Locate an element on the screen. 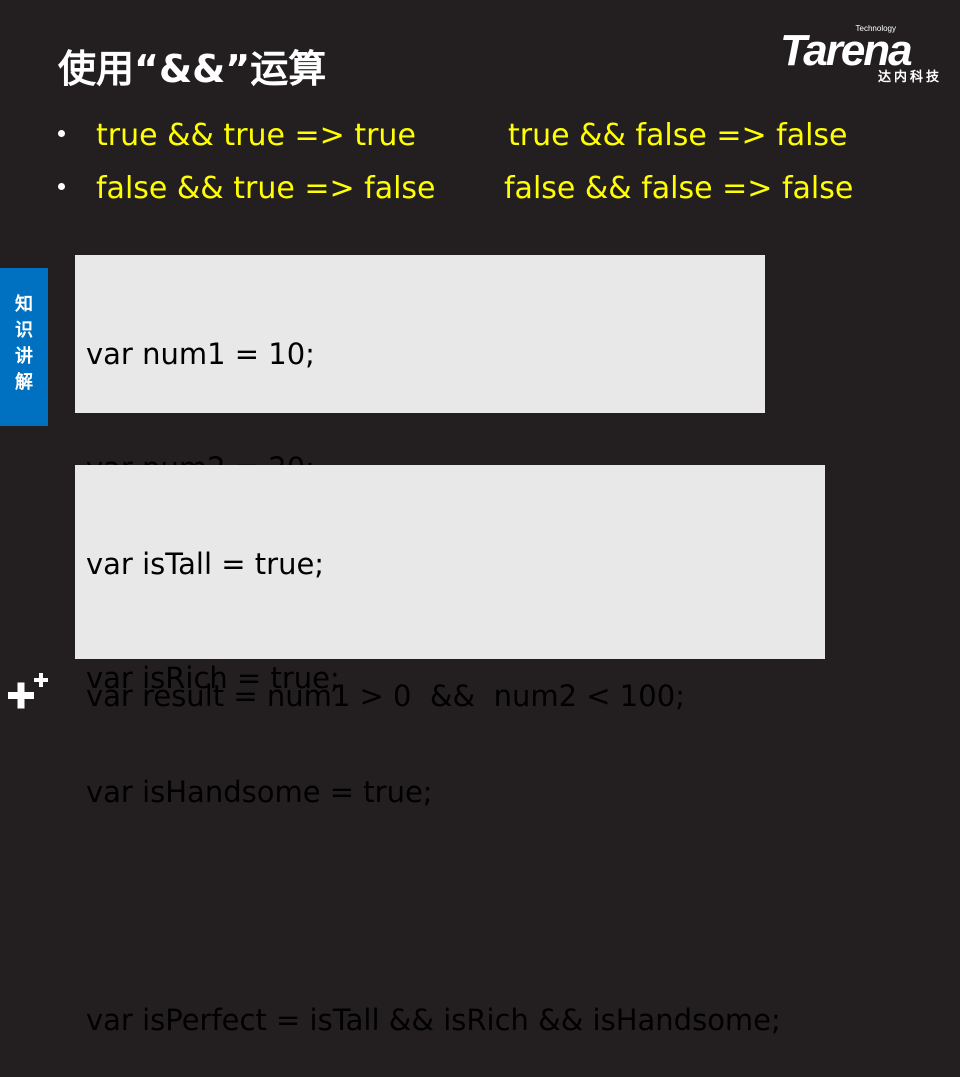 The image size is (960, 1077). side-tab-knowledge: 知 识 讲 解 is located at coordinates (24, 347).